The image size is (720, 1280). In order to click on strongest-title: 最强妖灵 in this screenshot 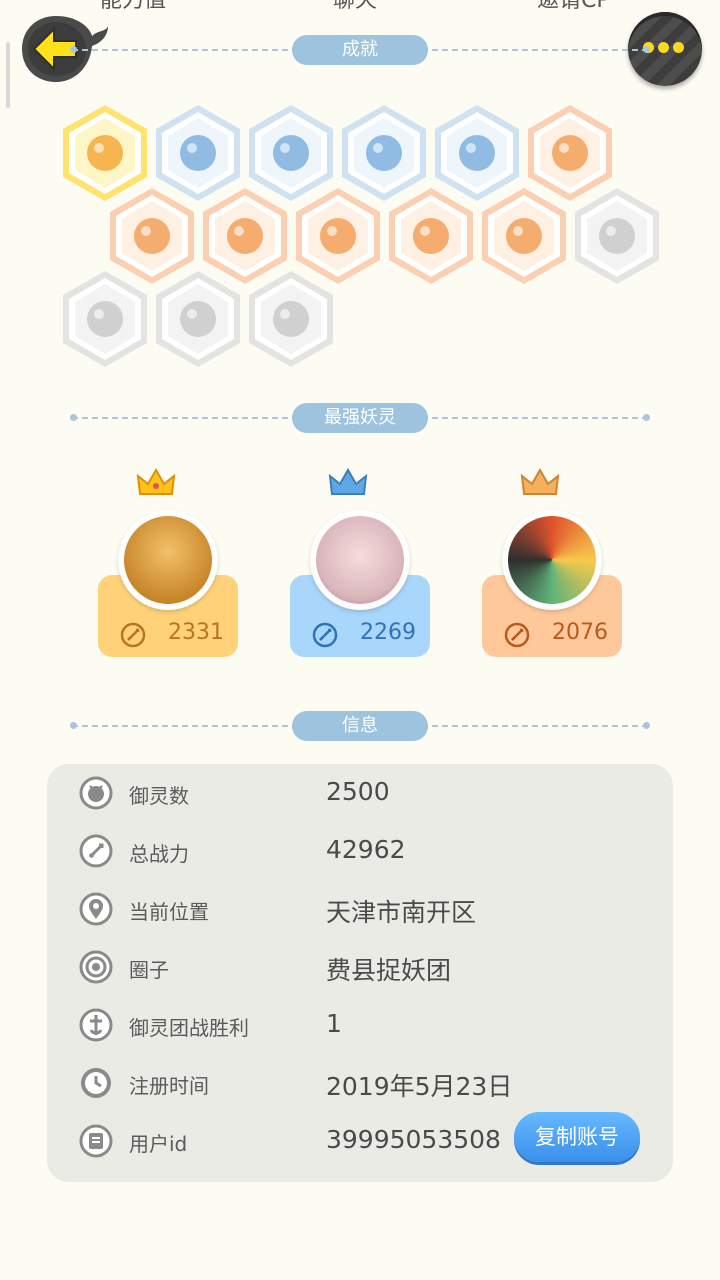, I will do `click(360, 418)`.